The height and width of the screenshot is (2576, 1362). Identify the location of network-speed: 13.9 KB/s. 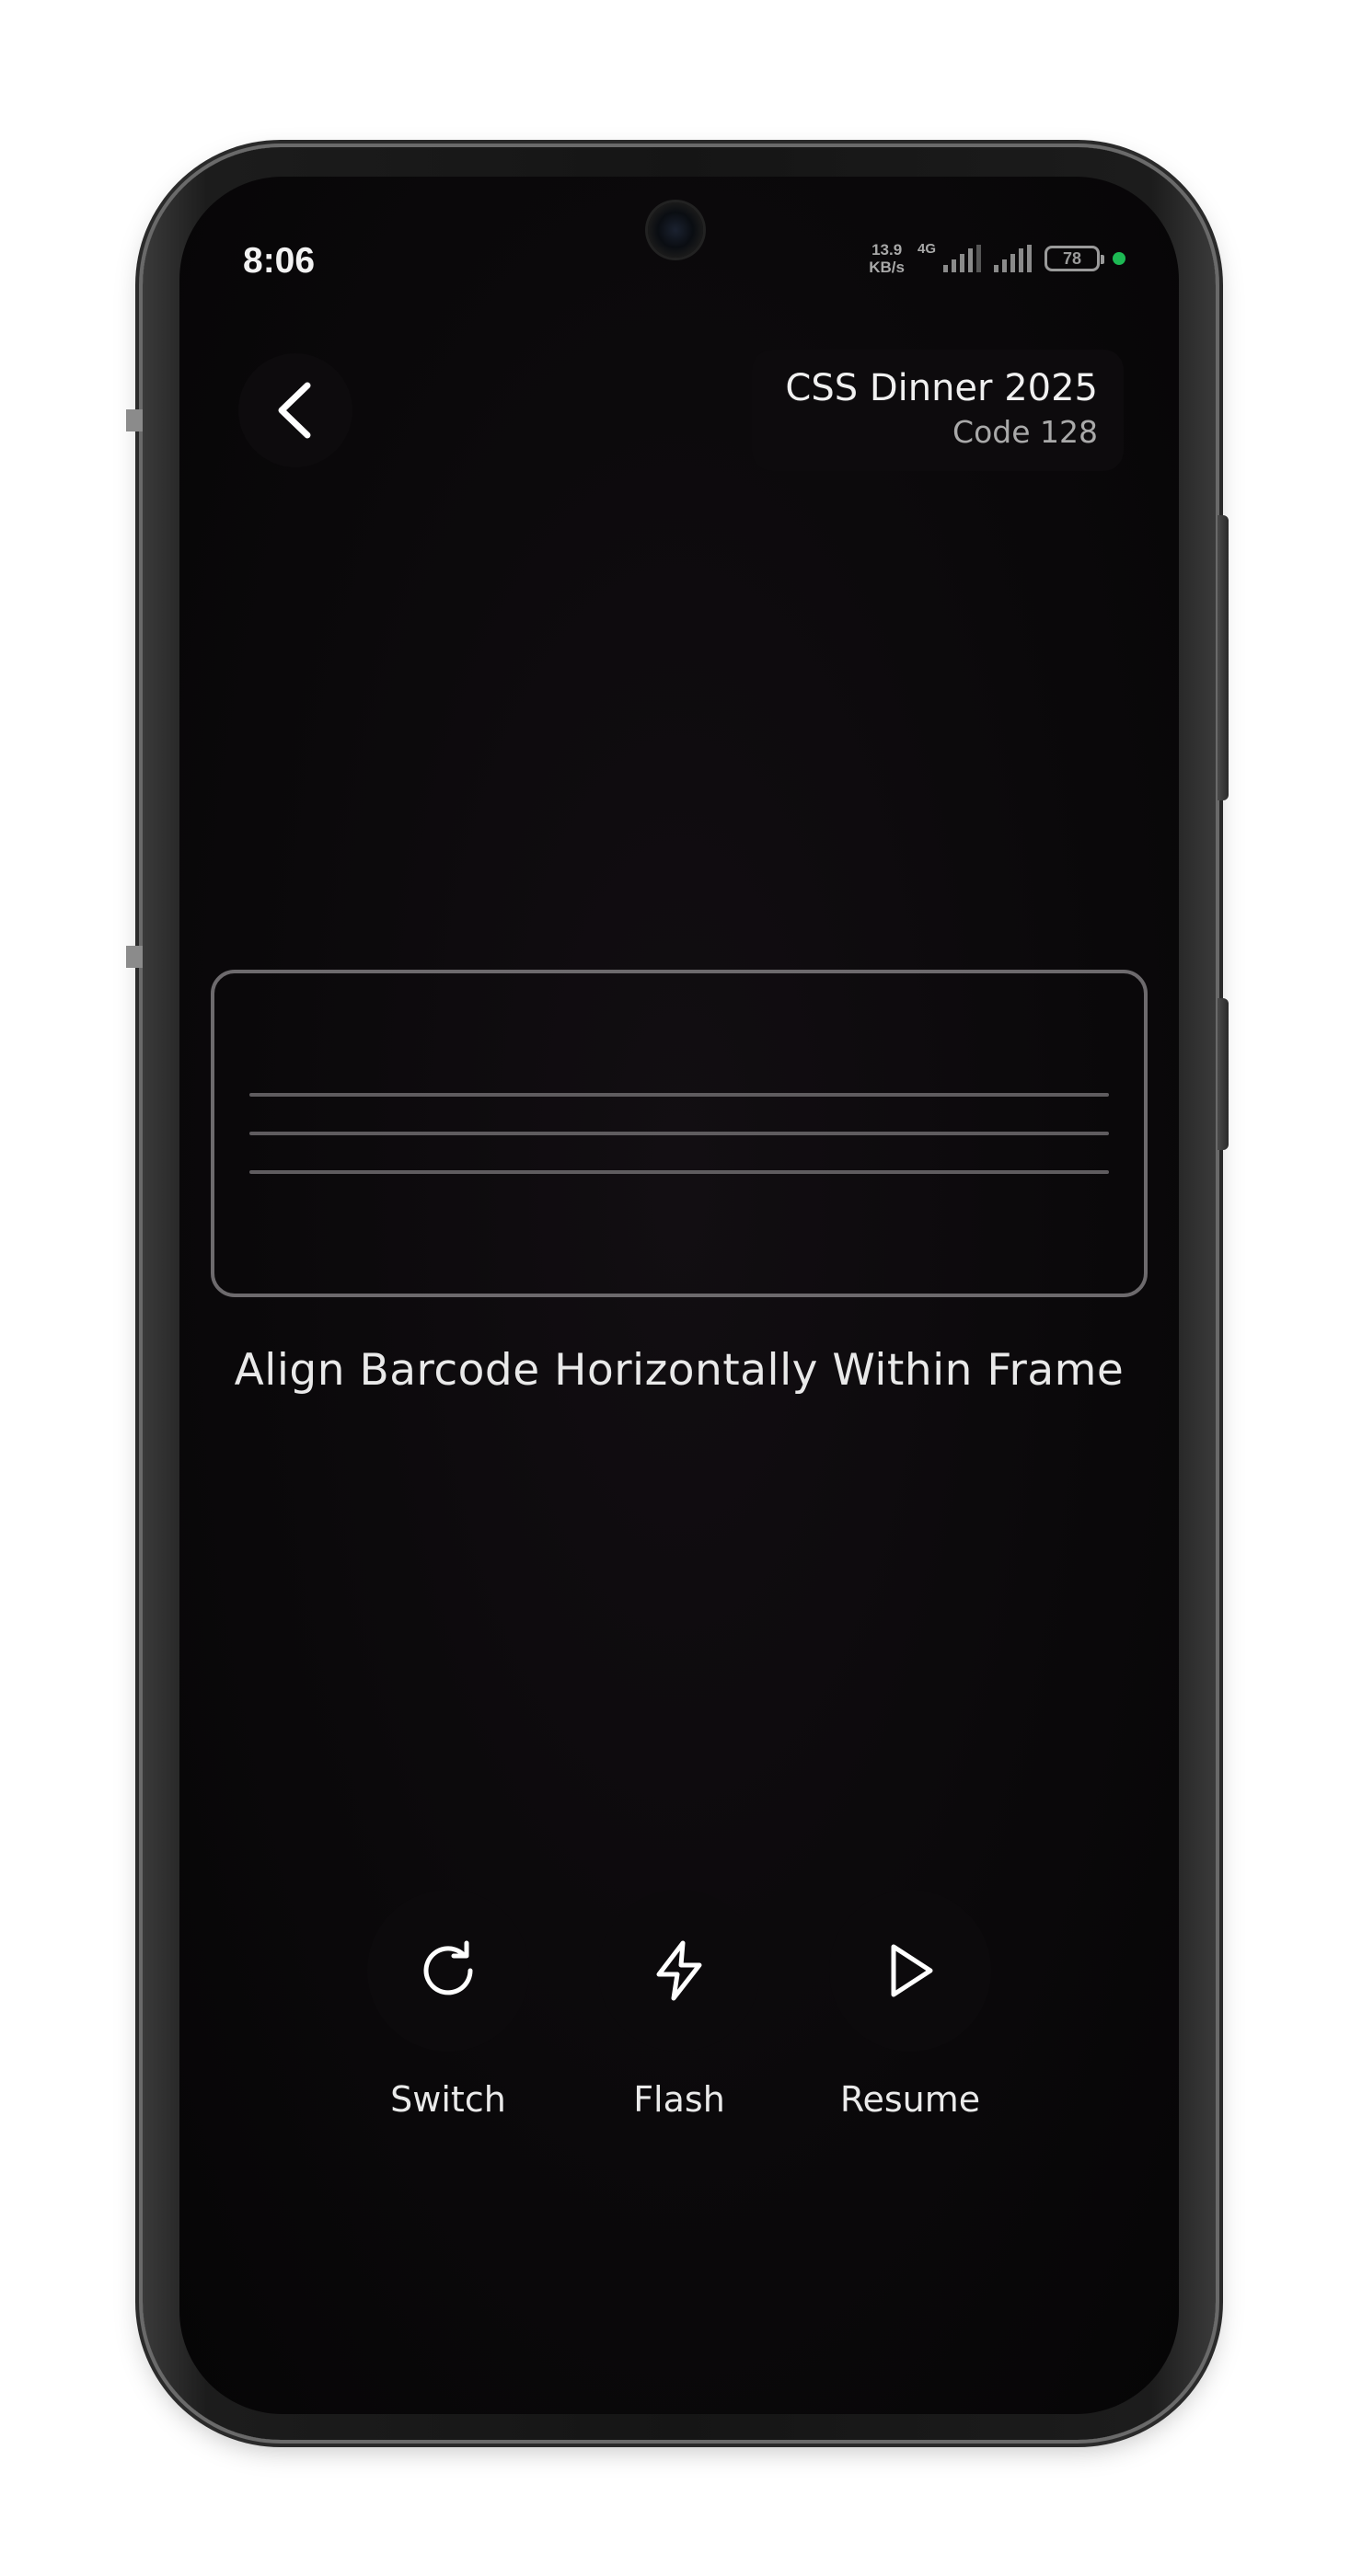
(887, 258).